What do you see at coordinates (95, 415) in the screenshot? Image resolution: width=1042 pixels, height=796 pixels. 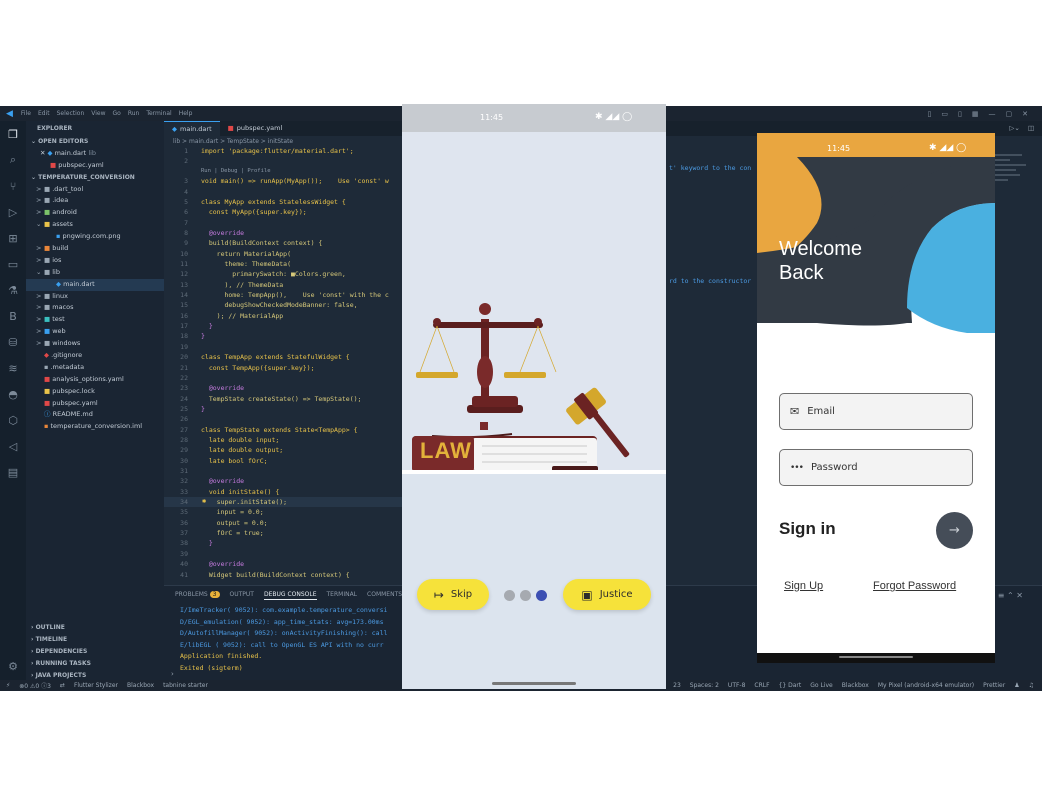 I see `tree-item: ⓘ README.md` at bounding box center [95, 415].